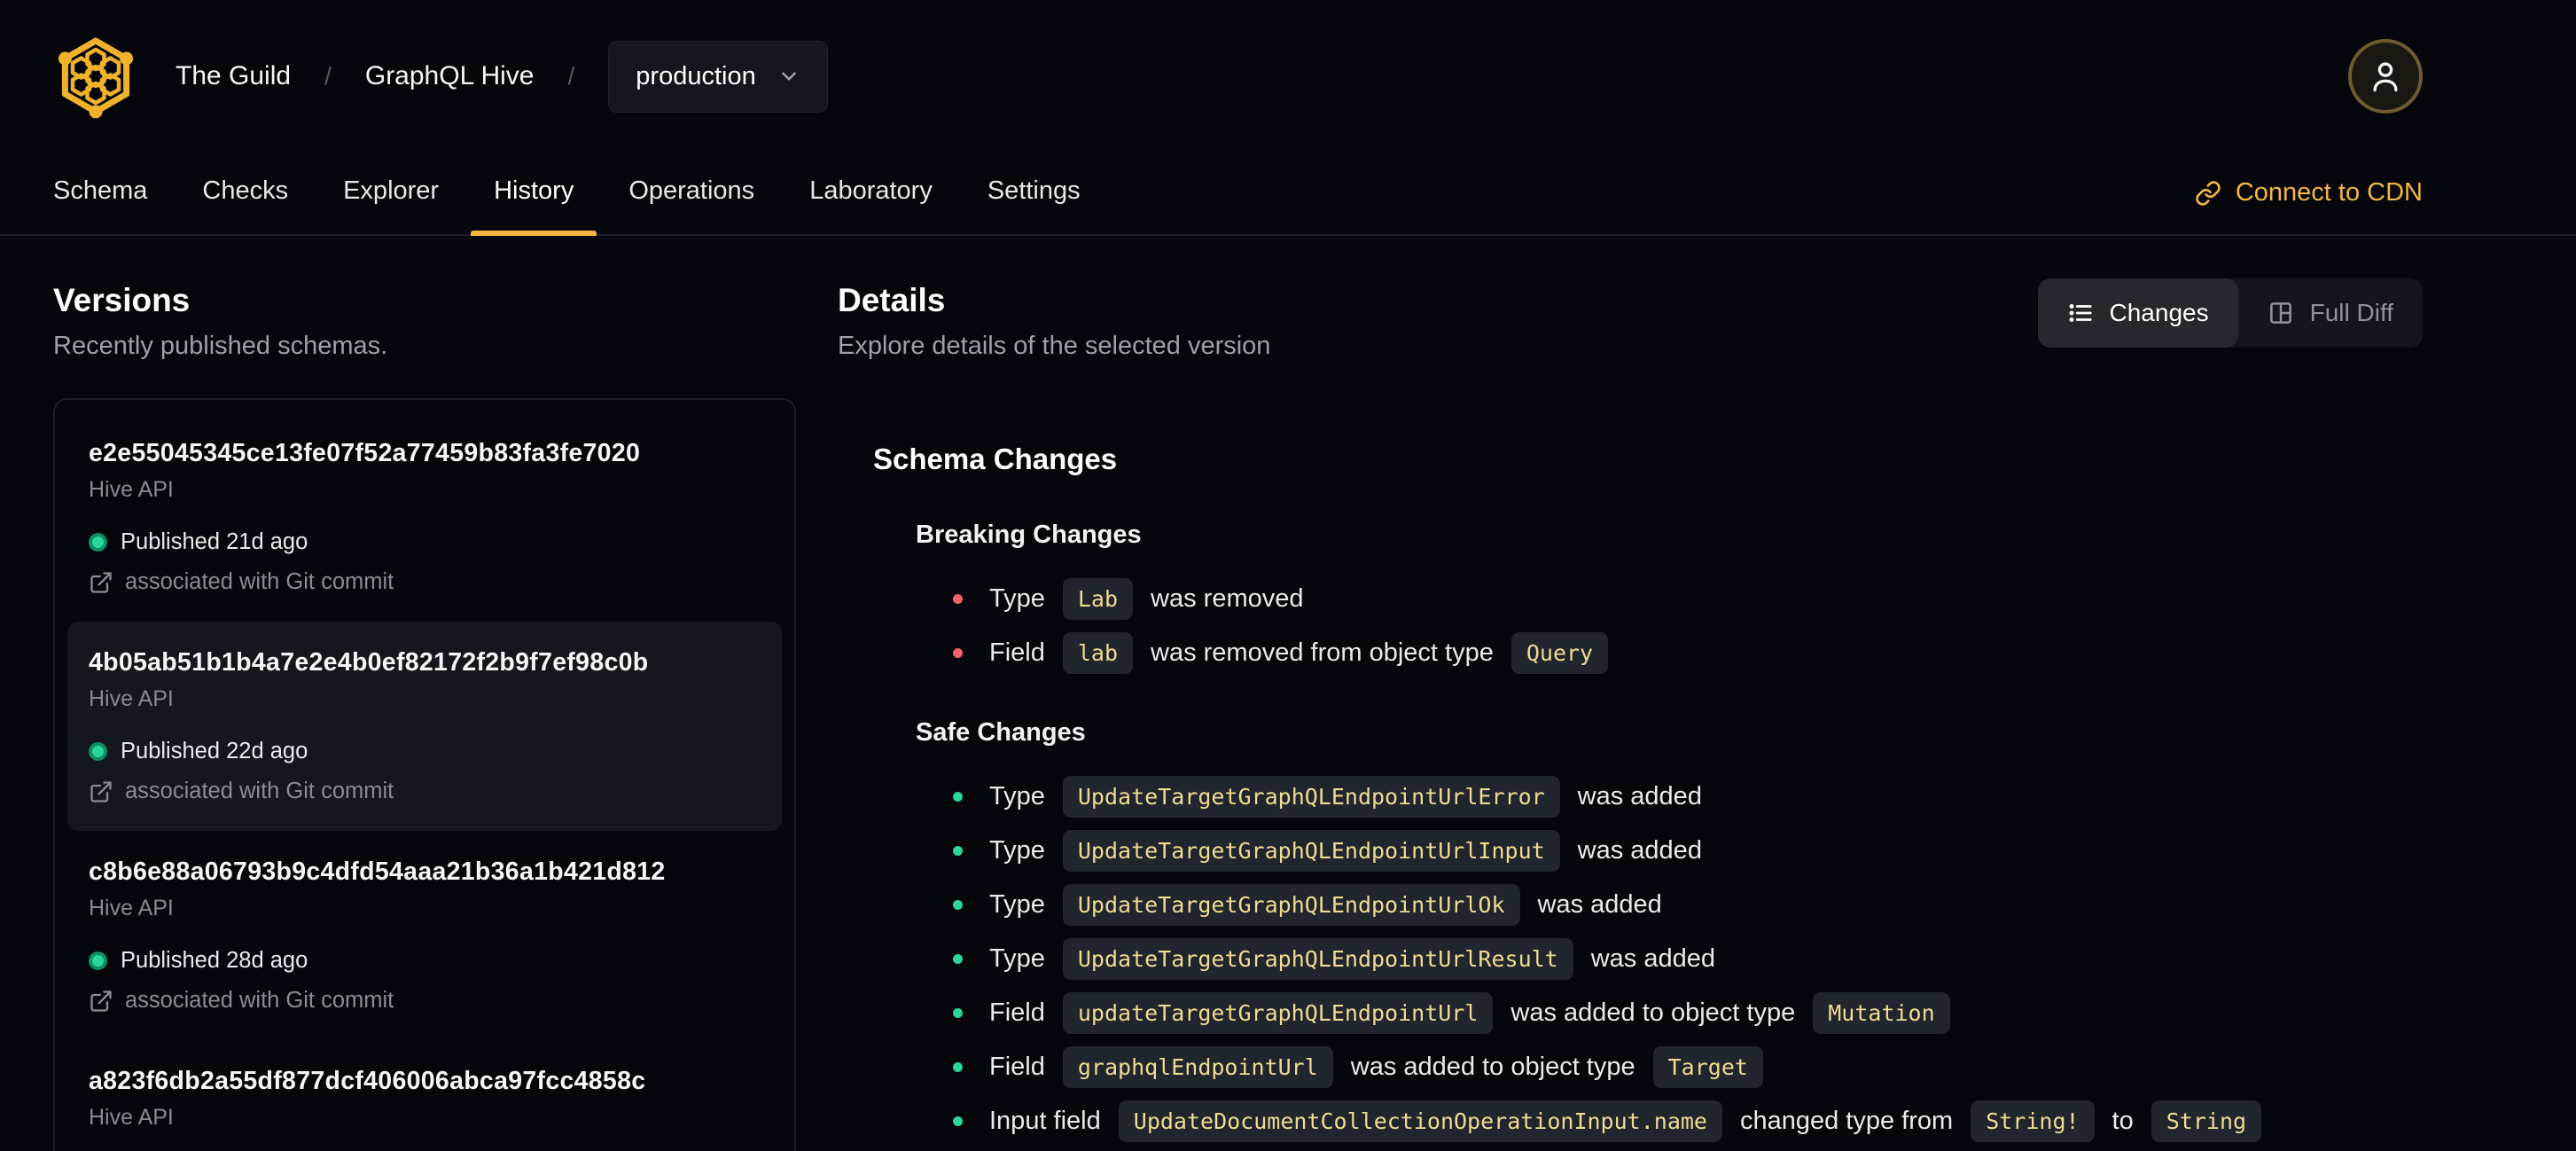 This screenshot has width=2576, height=1151. What do you see at coordinates (892, 300) in the screenshot?
I see `details-title: Details` at bounding box center [892, 300].